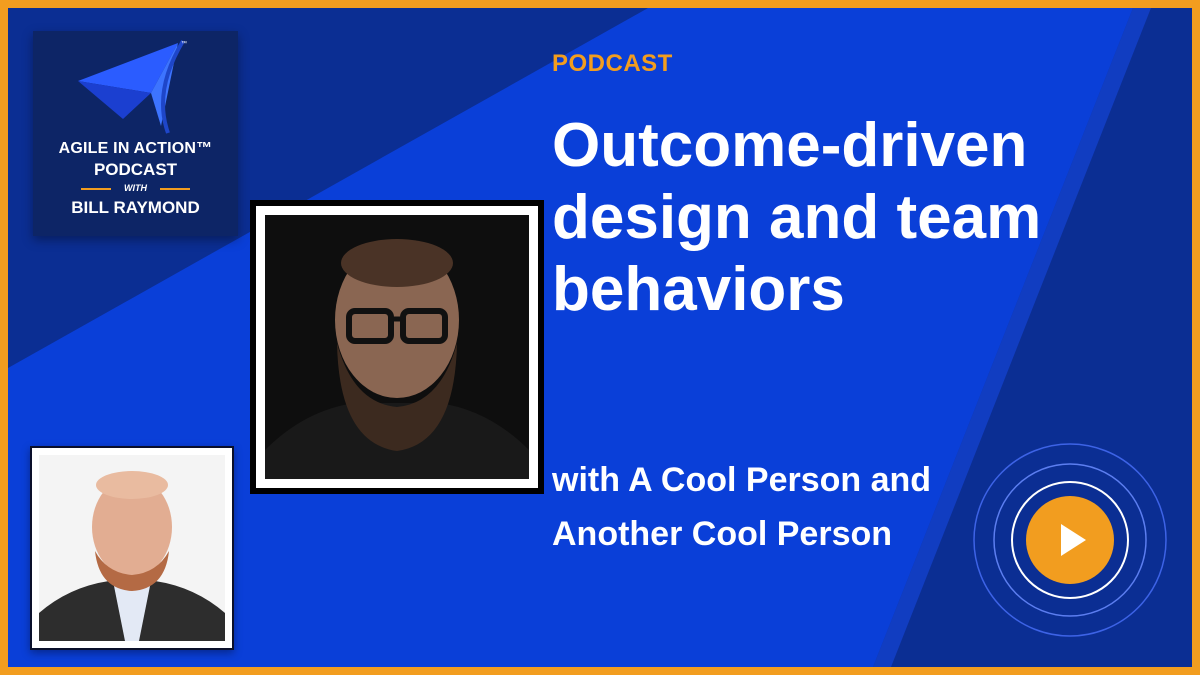 The height and width of the screenshot is (675, 1200). Describe the element at coordinates (135, 169) in the screenshot. I see `logo-line-podcast: PODCAST` at that location.